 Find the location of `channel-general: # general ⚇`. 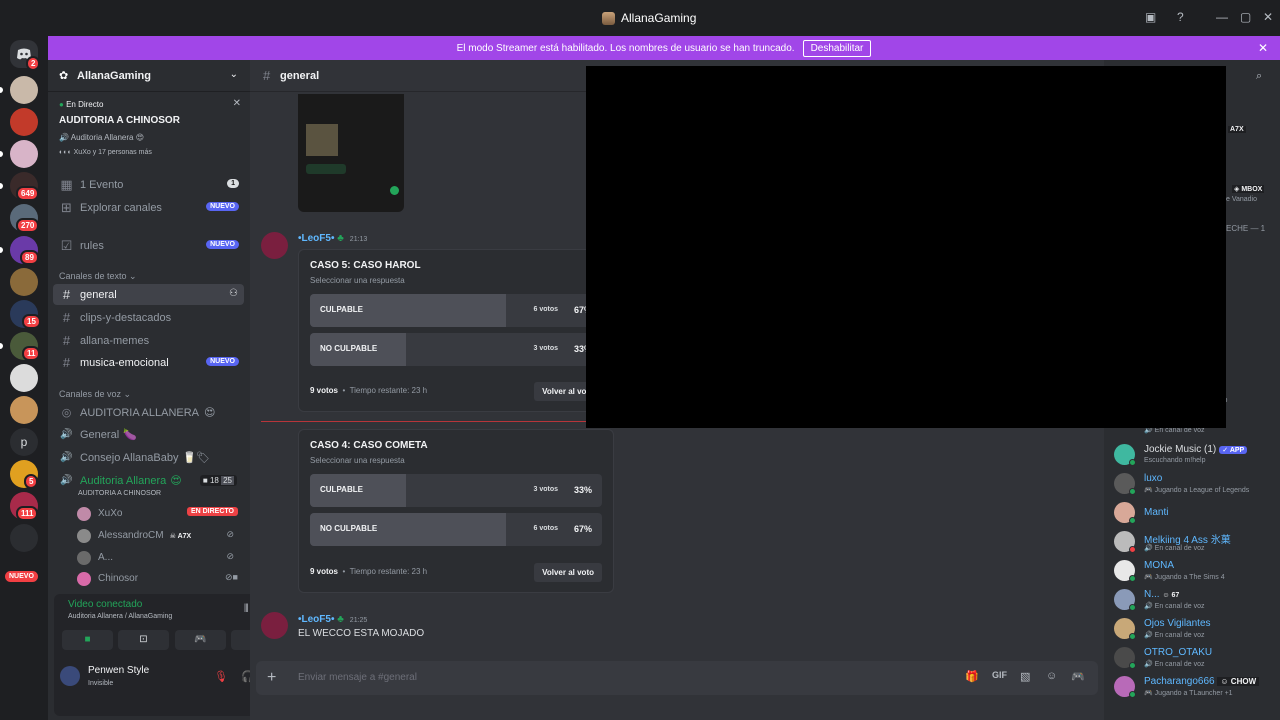

channel-general: # general ⚇ is located at coordinates (148, 294).